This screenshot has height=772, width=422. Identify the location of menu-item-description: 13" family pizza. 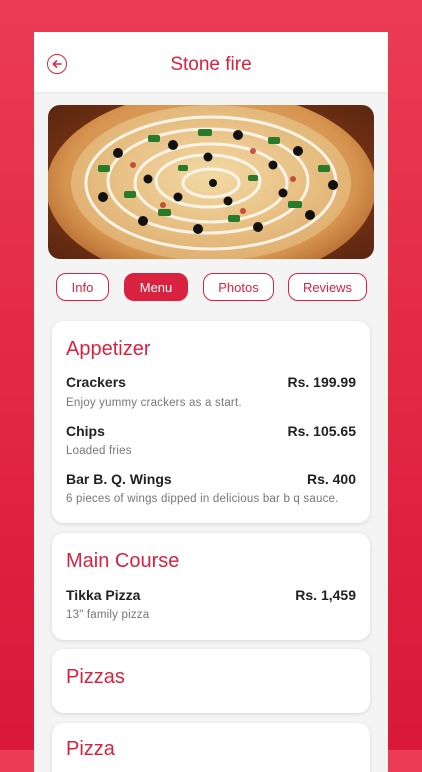
(108, 615).